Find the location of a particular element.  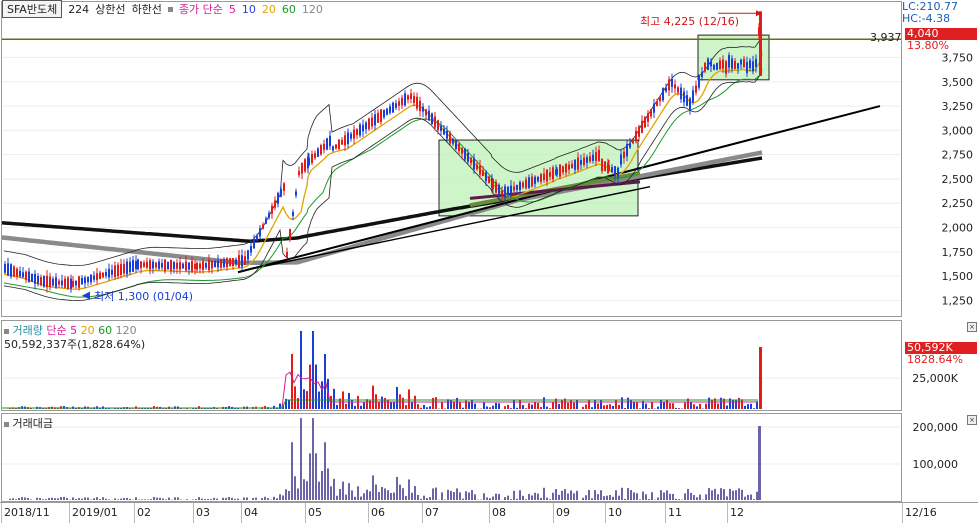

amount-title: 거래대금 is located at coordinates (32, 423).